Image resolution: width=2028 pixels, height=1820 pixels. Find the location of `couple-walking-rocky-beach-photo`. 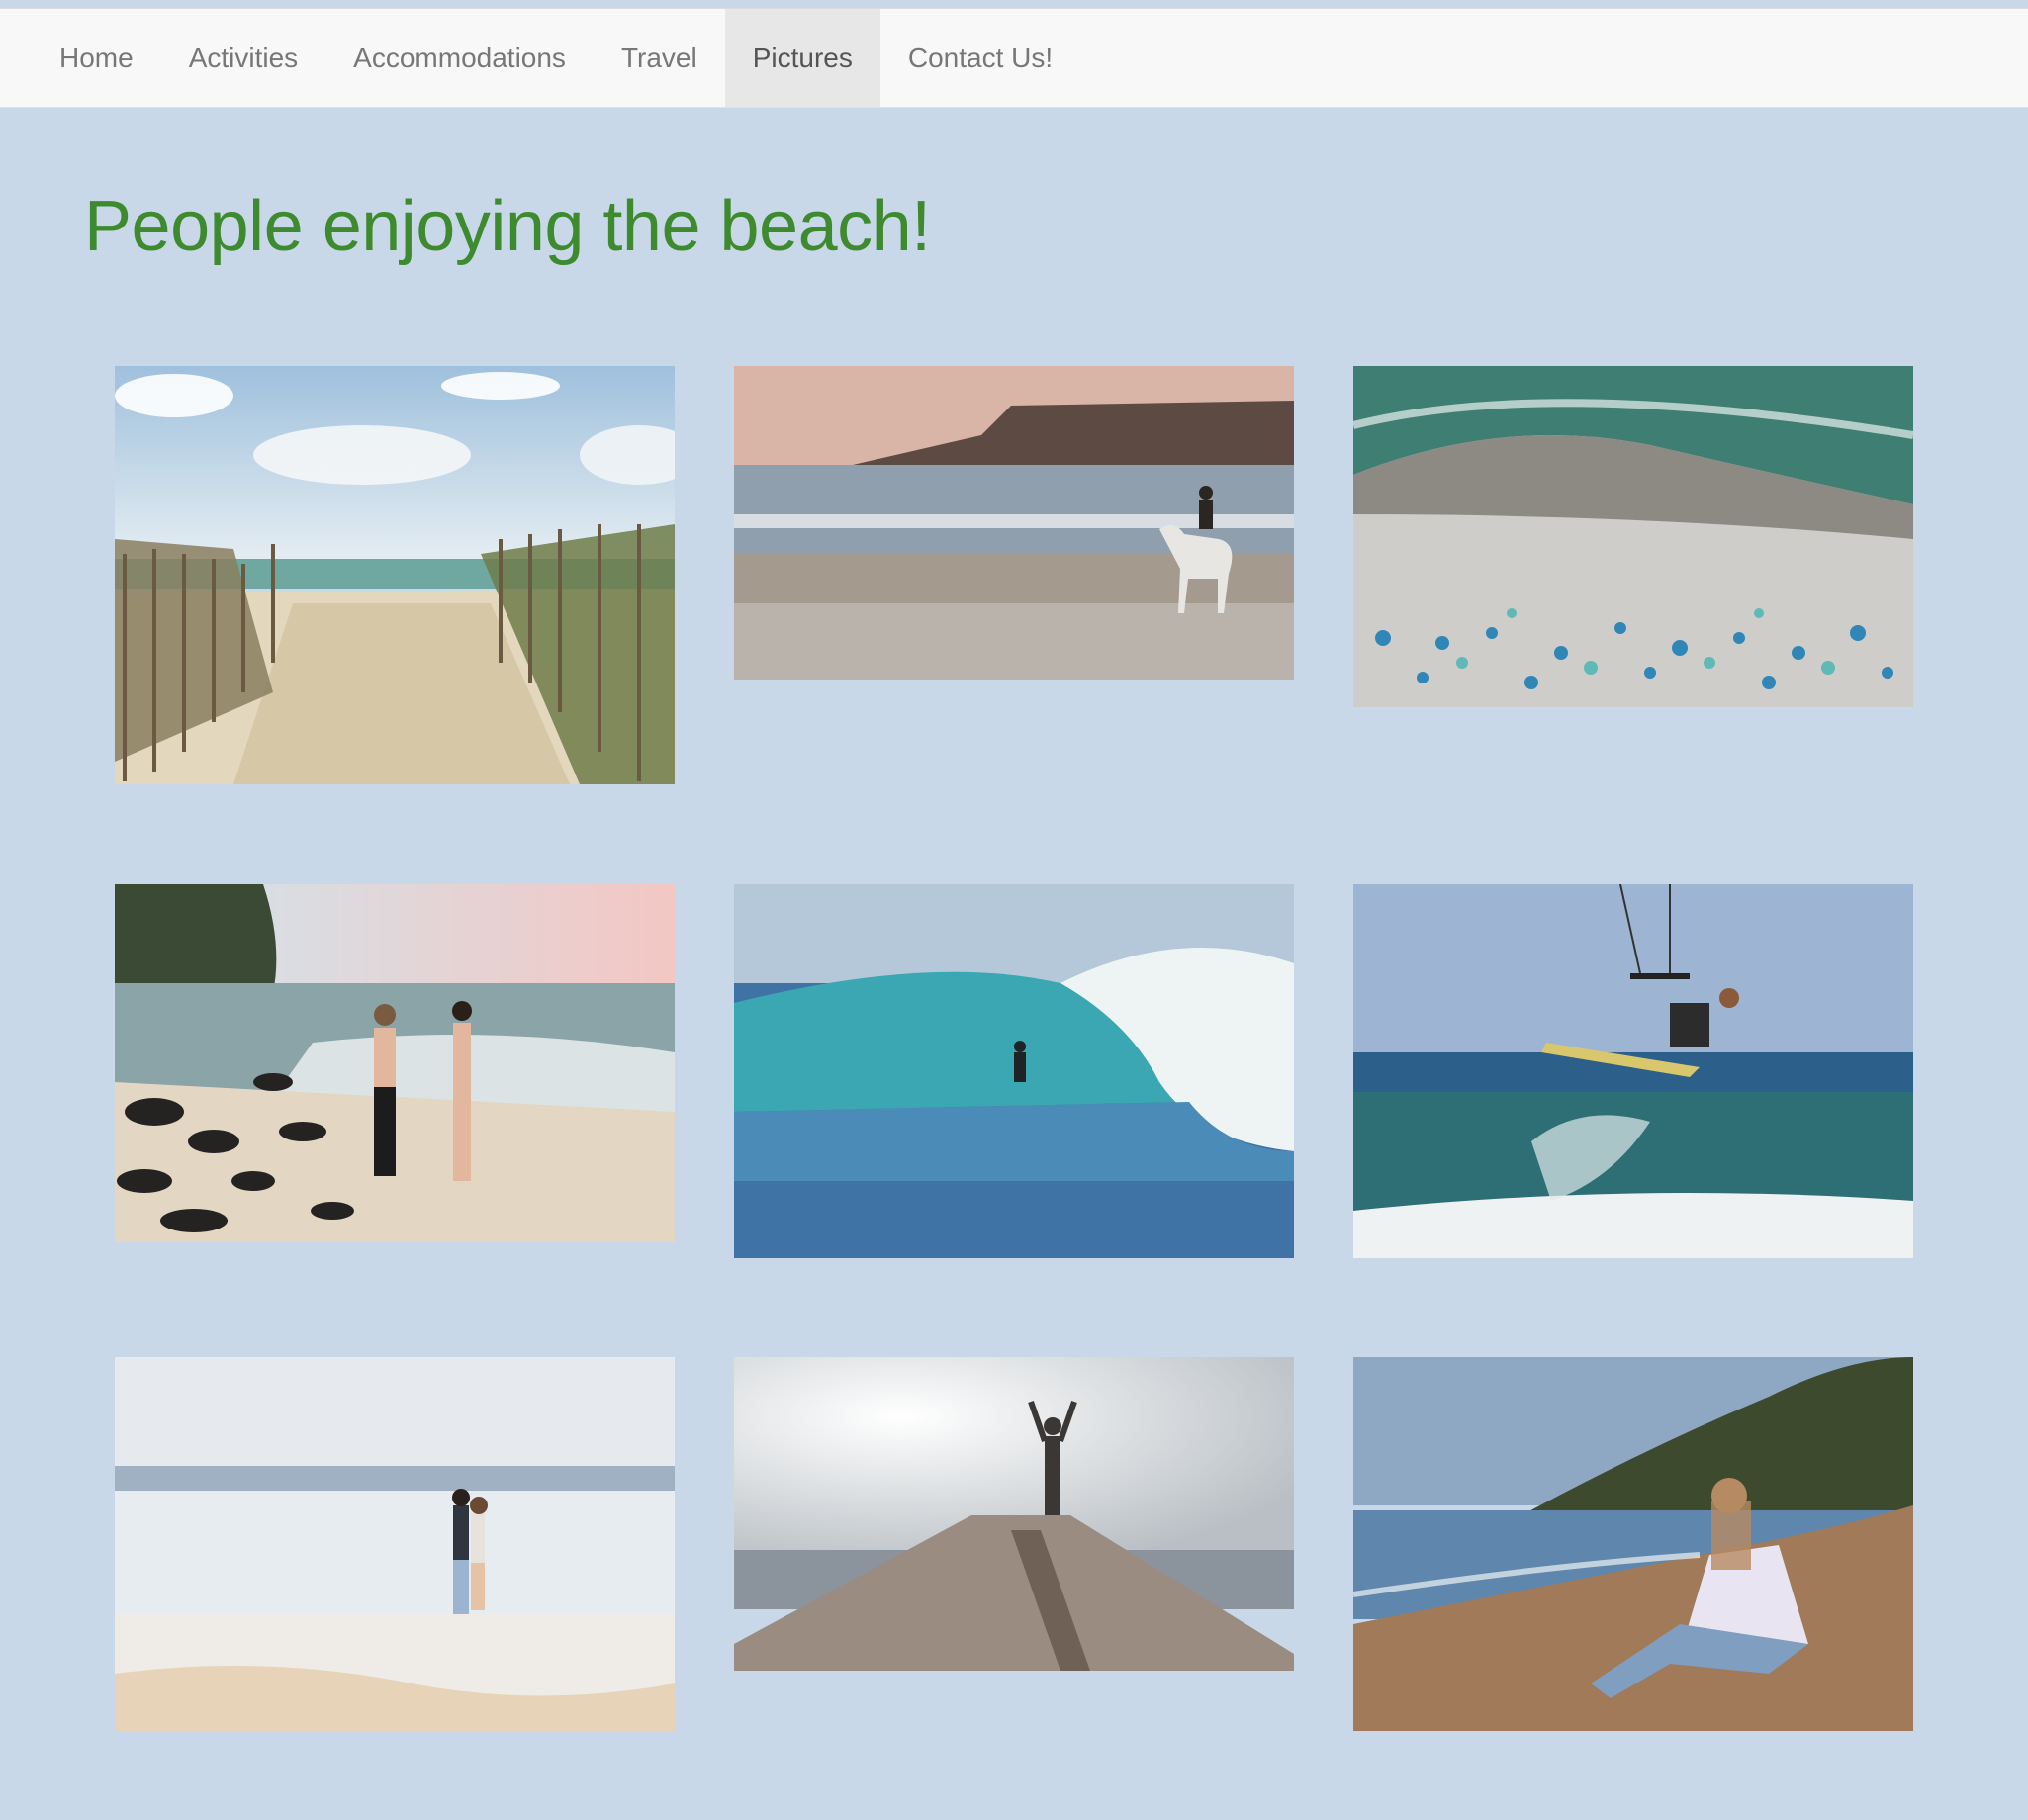

couple-walking-rocky-beach-photo is located at coordinates (395, 1063).